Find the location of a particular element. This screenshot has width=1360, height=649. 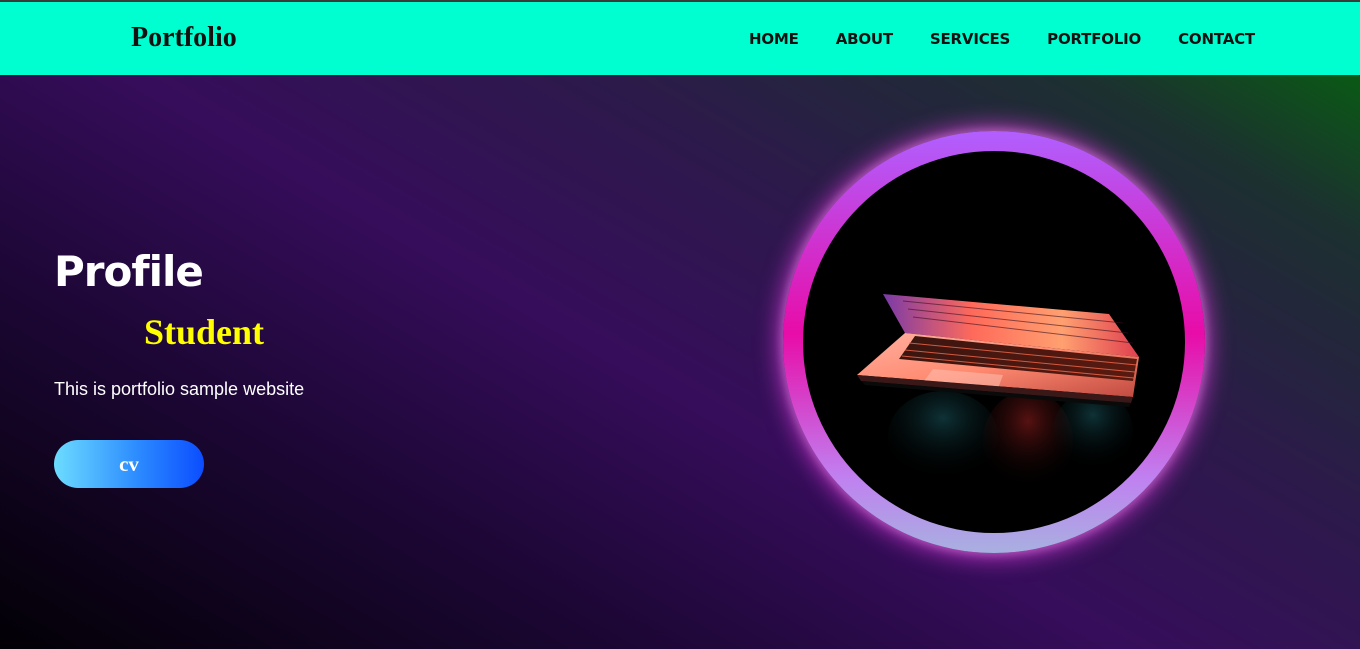

site-logo: Portfolio is located at coordinates (184, 38).